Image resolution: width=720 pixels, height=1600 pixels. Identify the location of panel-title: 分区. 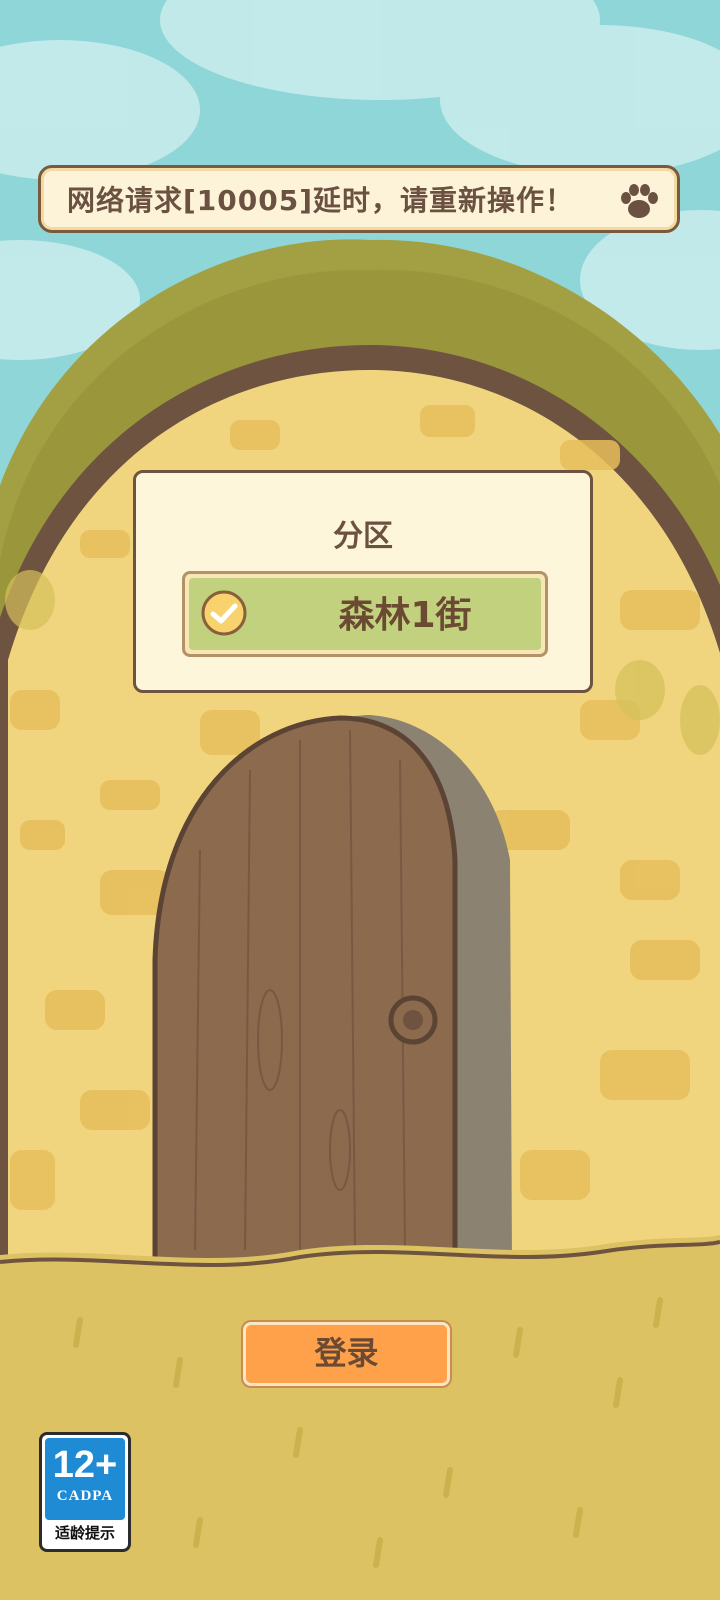
(363, 536).